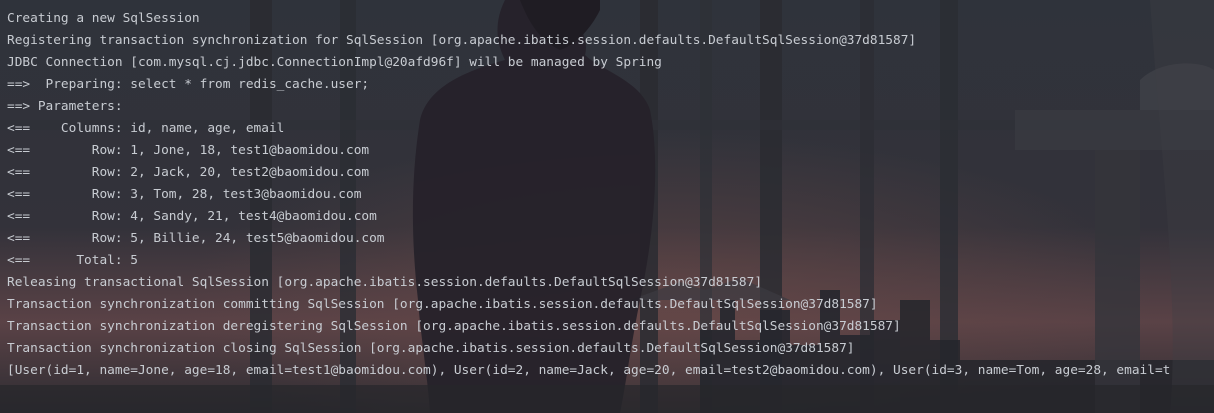 Image resolution: width=1214 pixels, height=413 pixels. I want to click on log-line: Creating a new SqlSession, so click(103, 18).